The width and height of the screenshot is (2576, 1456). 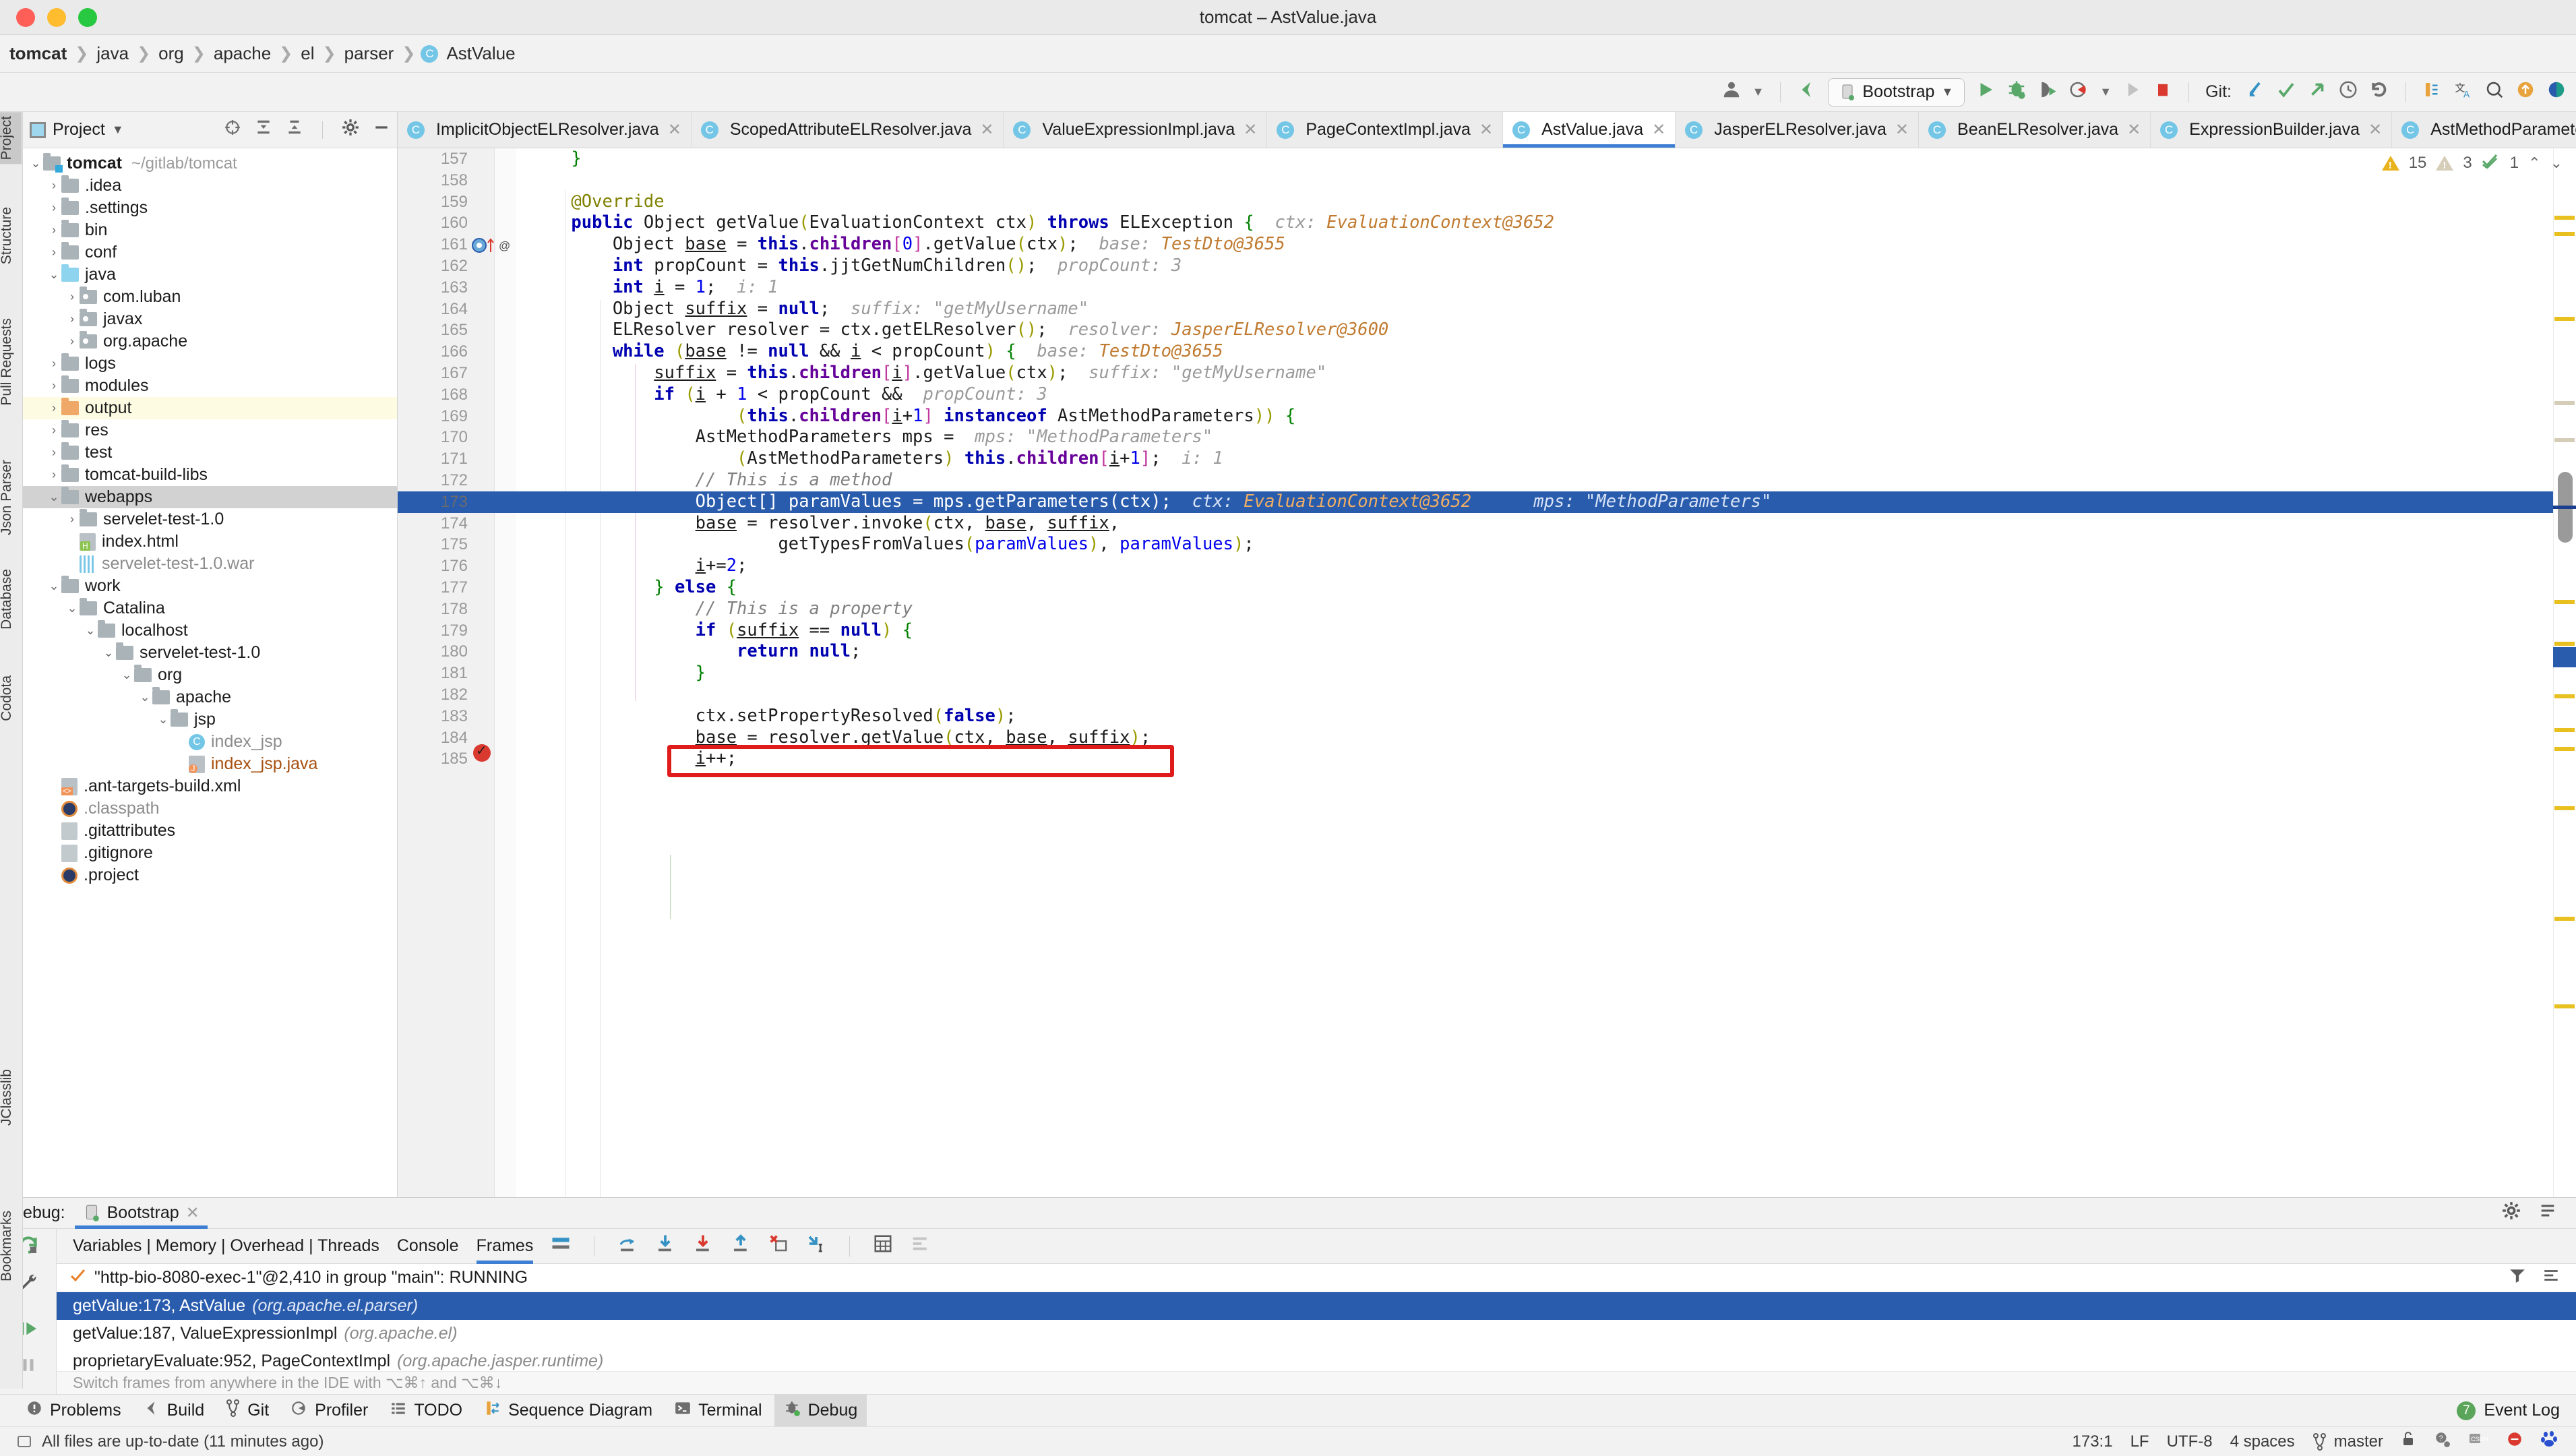 What do you see at coordinates (505, 1246) in the screenshot?
I see `tab-frames: Frames` at bounding box center [505, 1246].